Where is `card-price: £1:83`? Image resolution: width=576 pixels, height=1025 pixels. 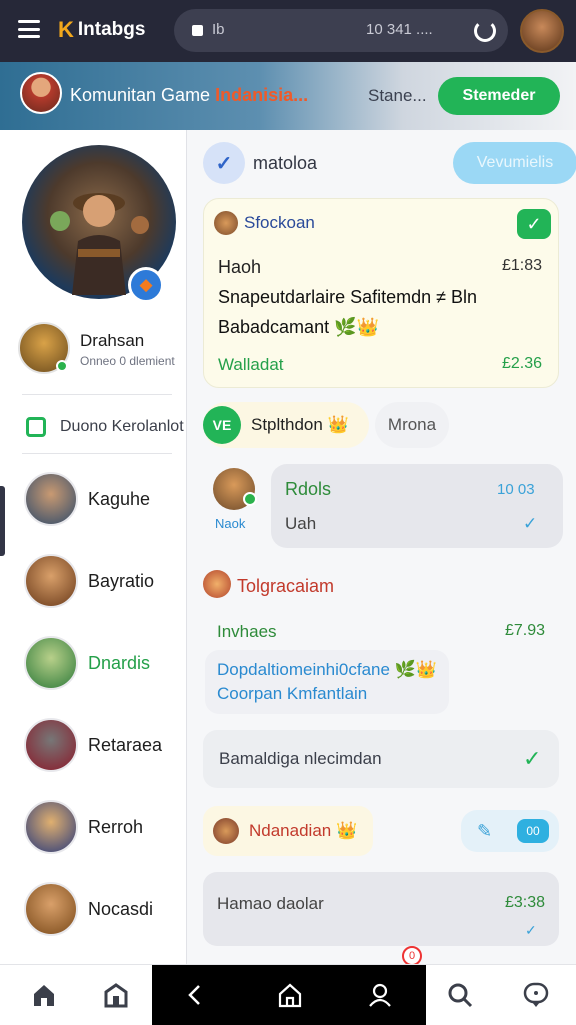 card-price: £1:83 is located at coordinates (522, 265).